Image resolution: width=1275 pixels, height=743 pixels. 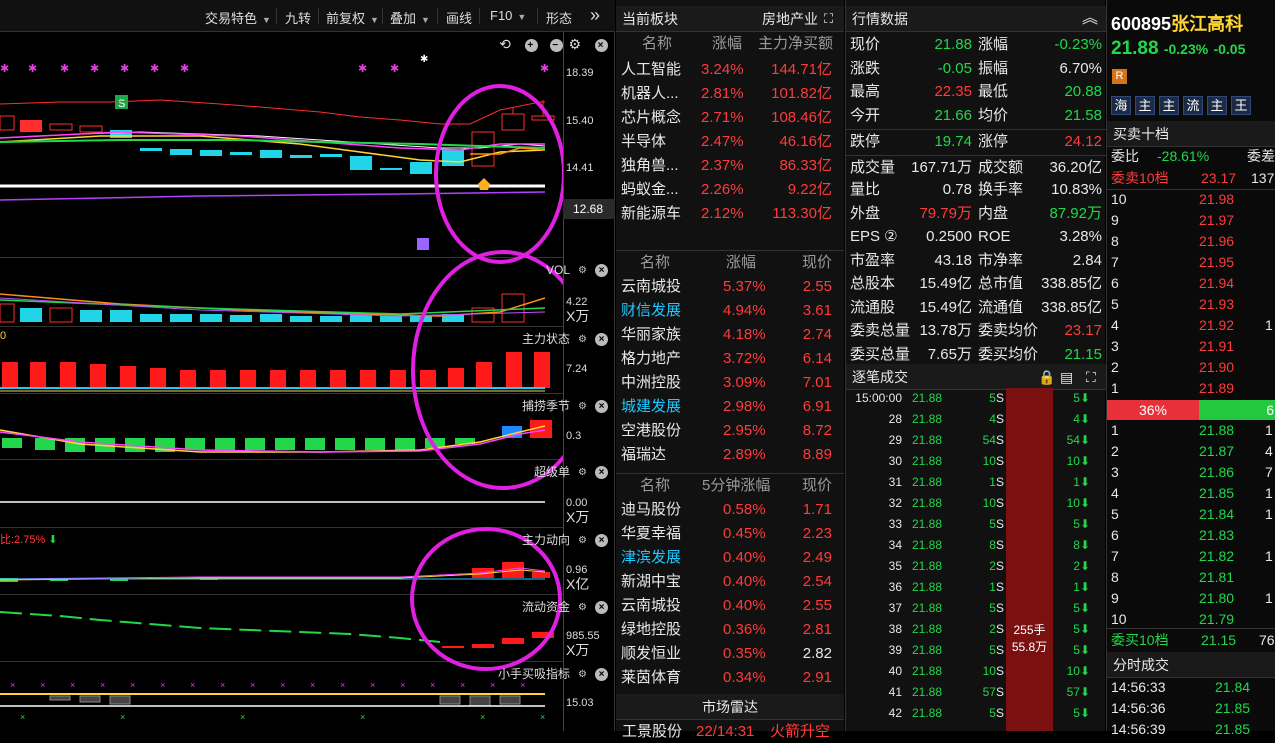 What do you see at coordinates (1241, 105) in the screenshot?
I see `stock-tag: 王` at bounding box center [1241, 105].